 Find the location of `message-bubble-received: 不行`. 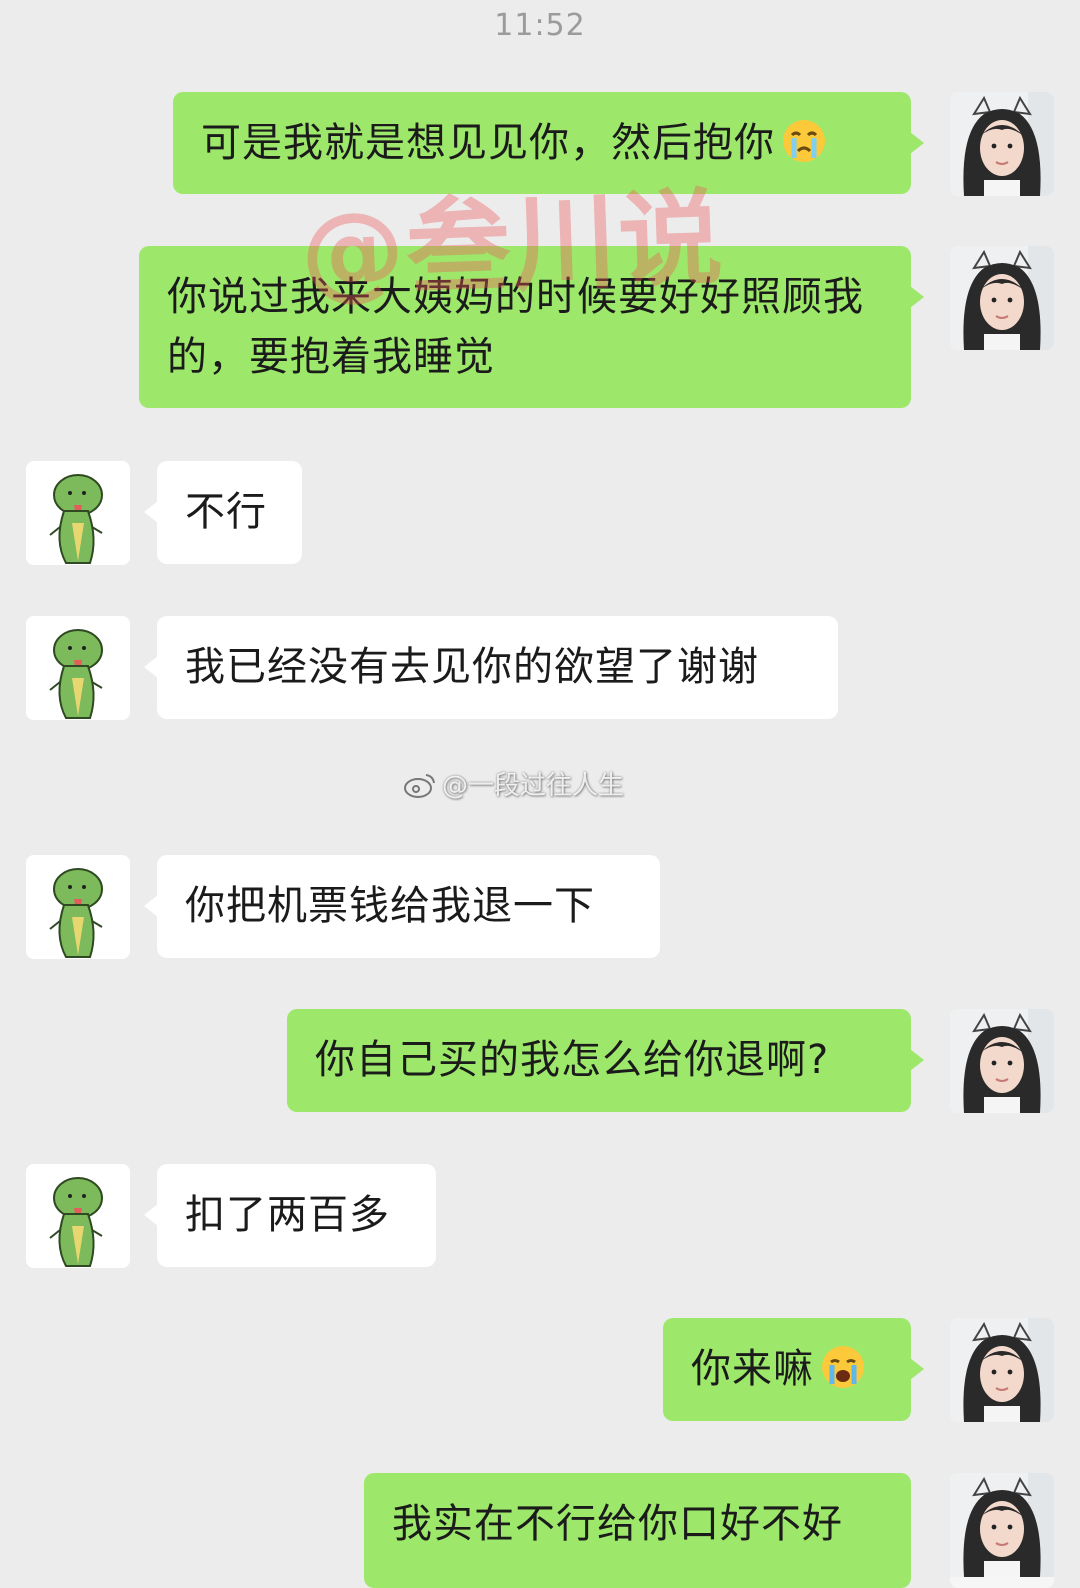

message-bubble-received: 不行 is located at coordinates (223, 512).